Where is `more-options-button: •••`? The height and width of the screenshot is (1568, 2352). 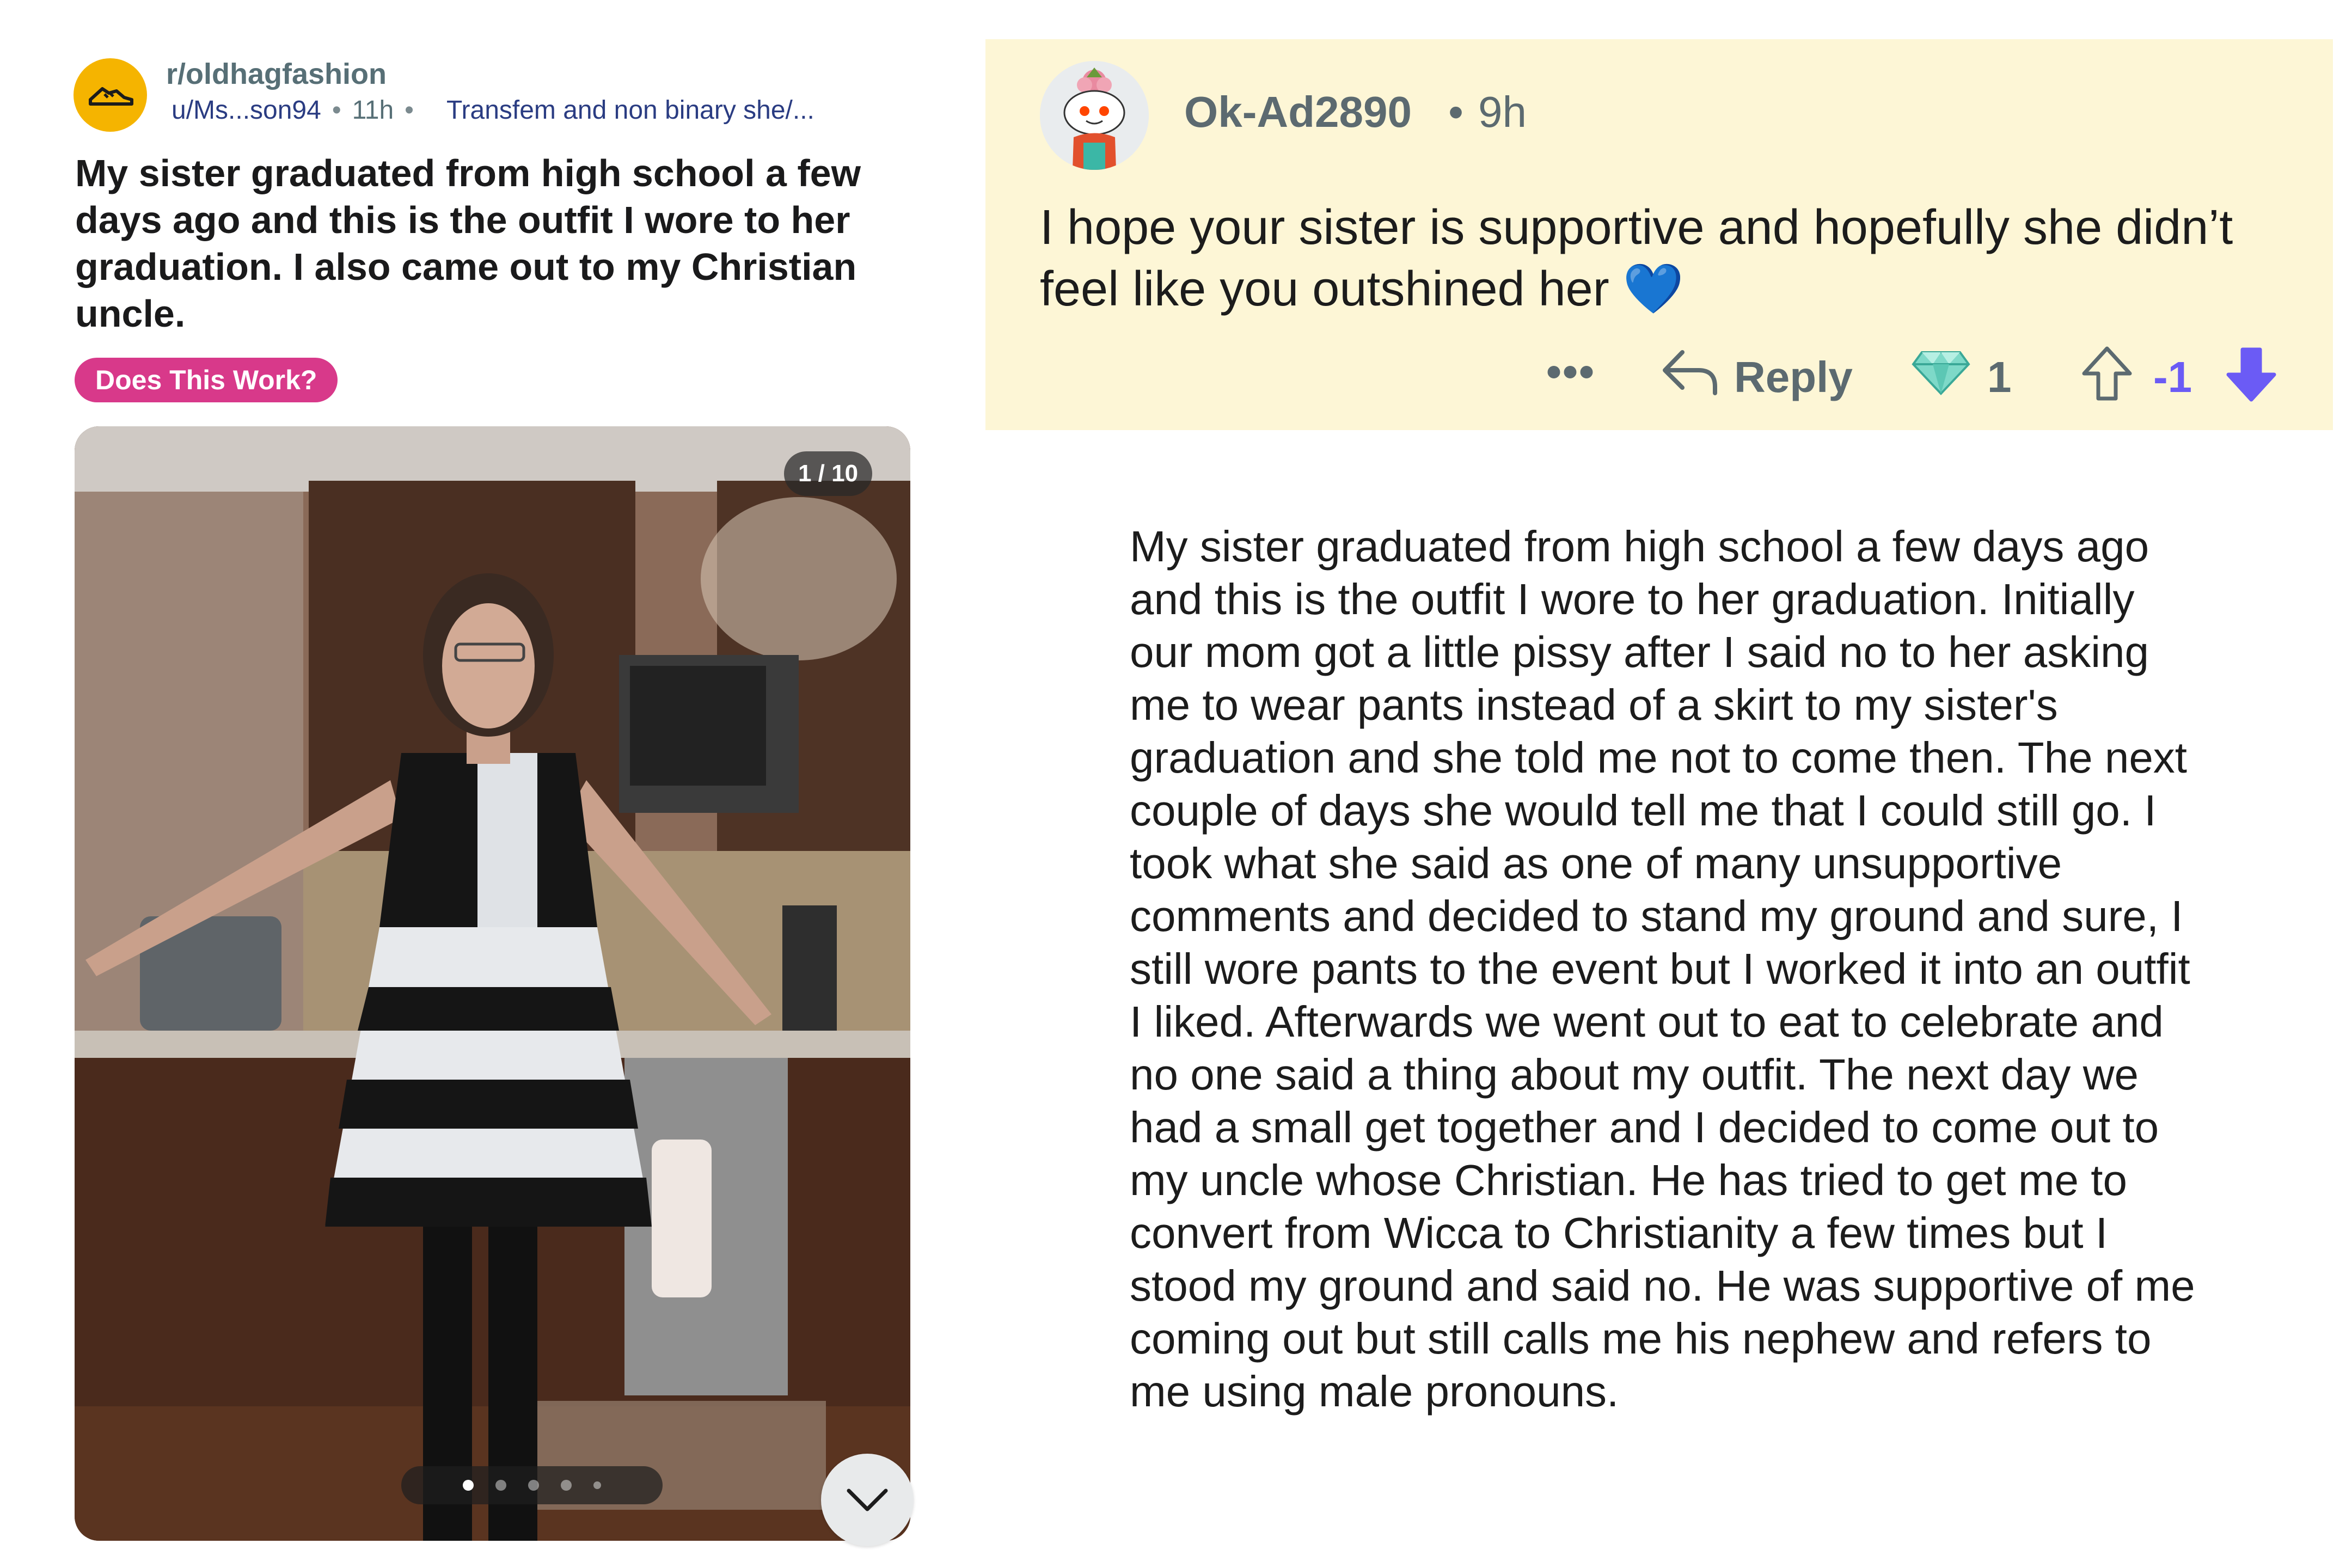
more-options-button: ••• is located at coordinates (1570, 372).